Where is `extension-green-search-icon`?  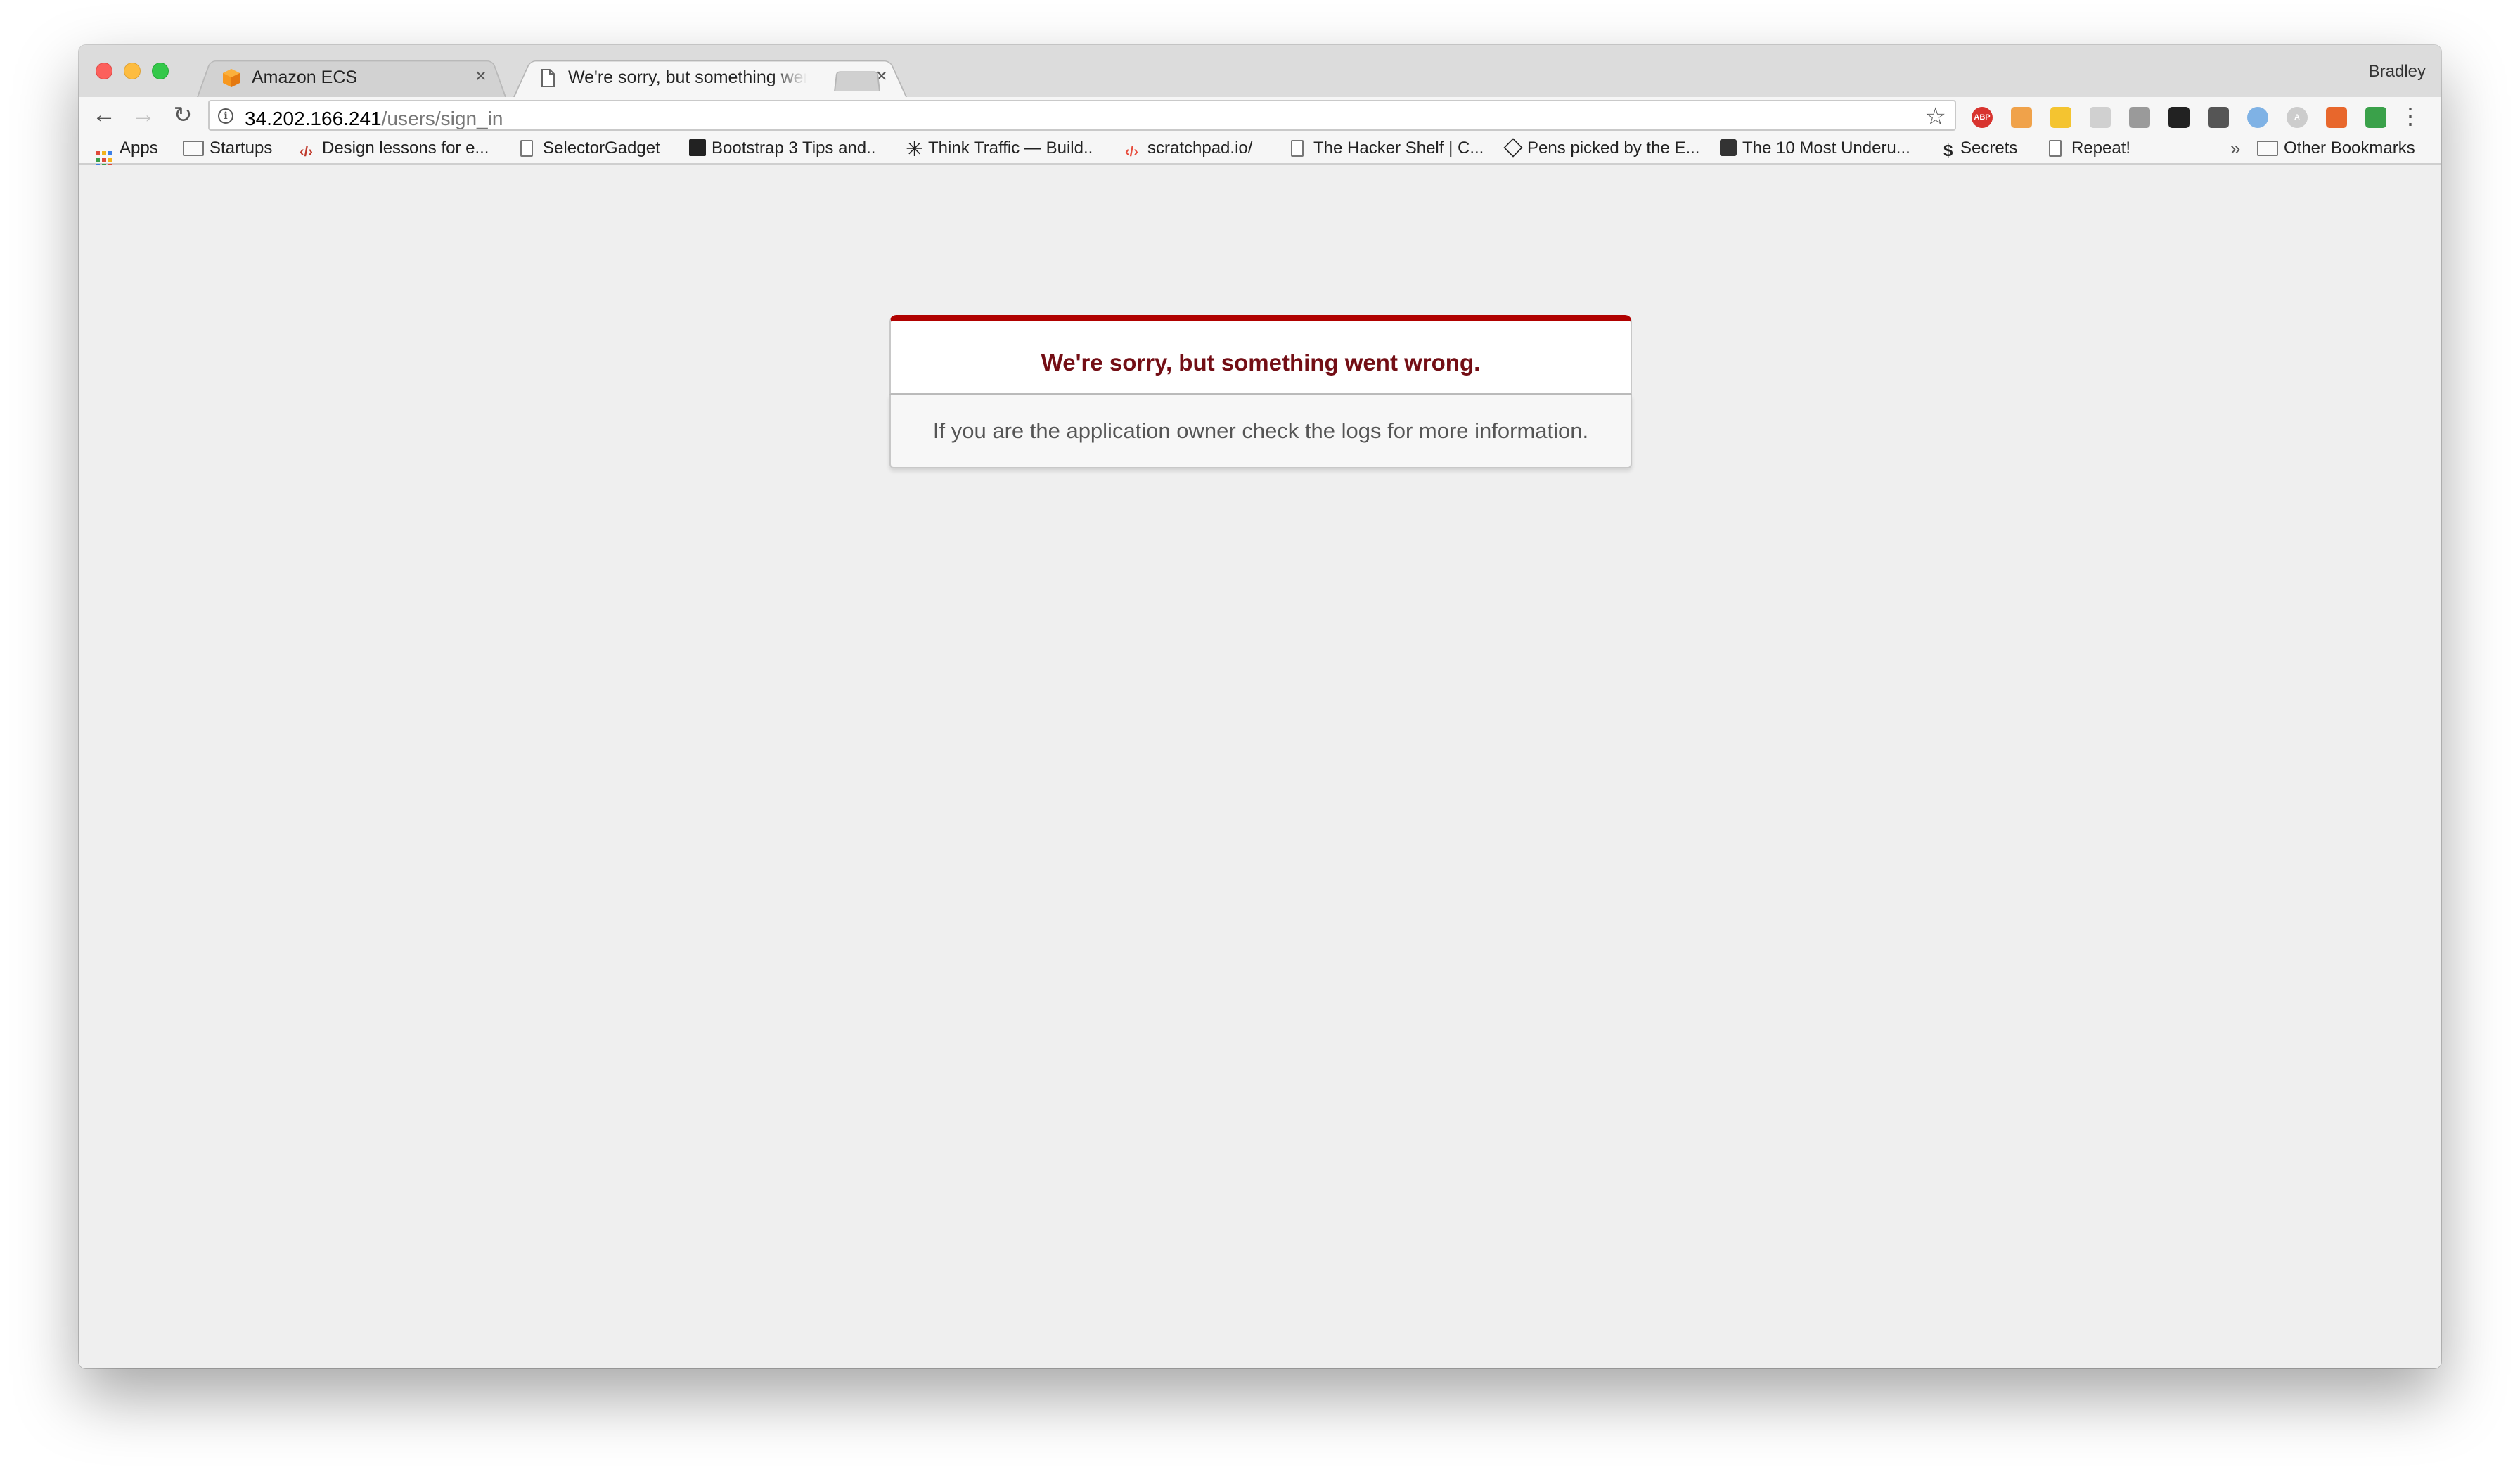 extension-green-search-icon is located at coordinates (2375, 117).